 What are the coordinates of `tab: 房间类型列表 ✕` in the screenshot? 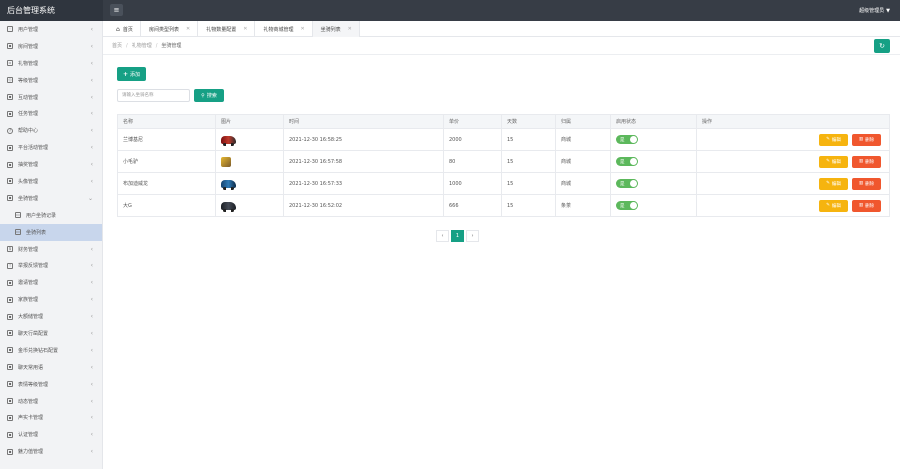 It's located at (170, 29).